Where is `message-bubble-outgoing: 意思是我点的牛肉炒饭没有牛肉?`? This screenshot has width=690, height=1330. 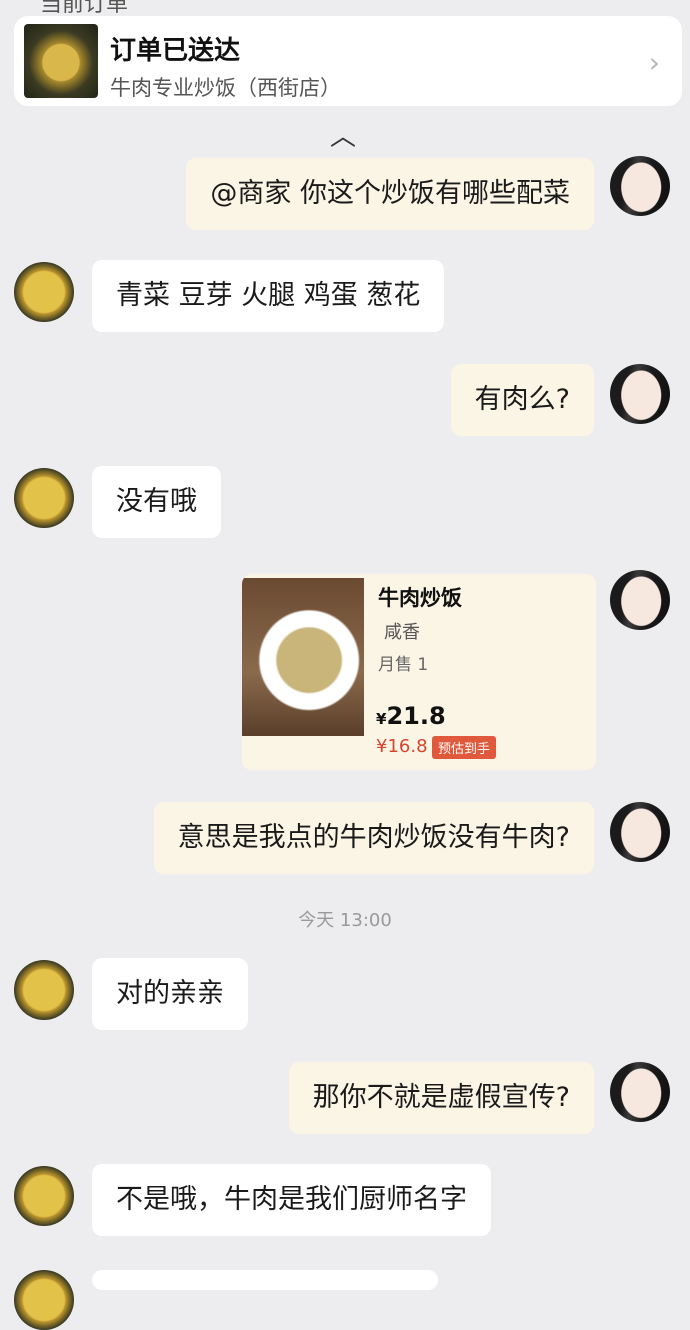 message-bubble-outgoing: 意思是我点的牛肉炒饭没有牛肉? is located at coordinates (373, 838).